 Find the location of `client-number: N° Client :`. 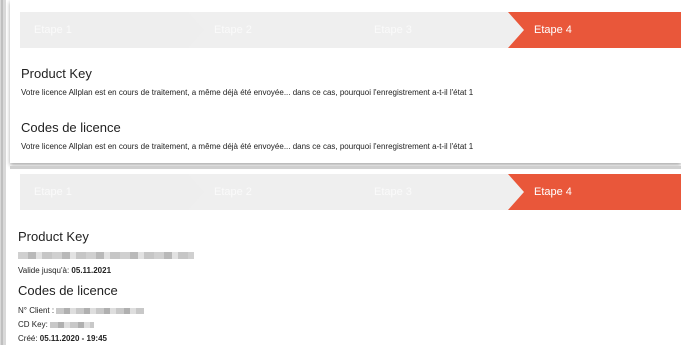

client-number: N° Client : is located at coordinates (81, 310).